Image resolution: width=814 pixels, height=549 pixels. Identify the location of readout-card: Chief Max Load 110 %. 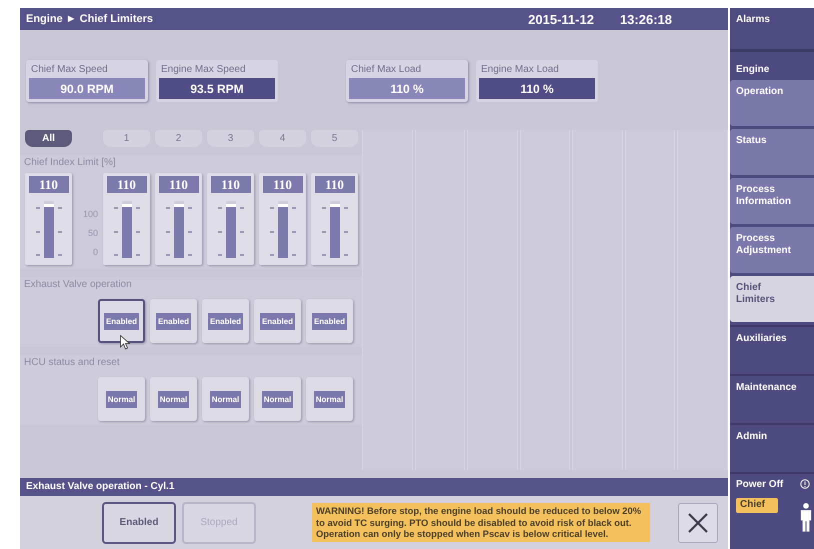
(407, 81).